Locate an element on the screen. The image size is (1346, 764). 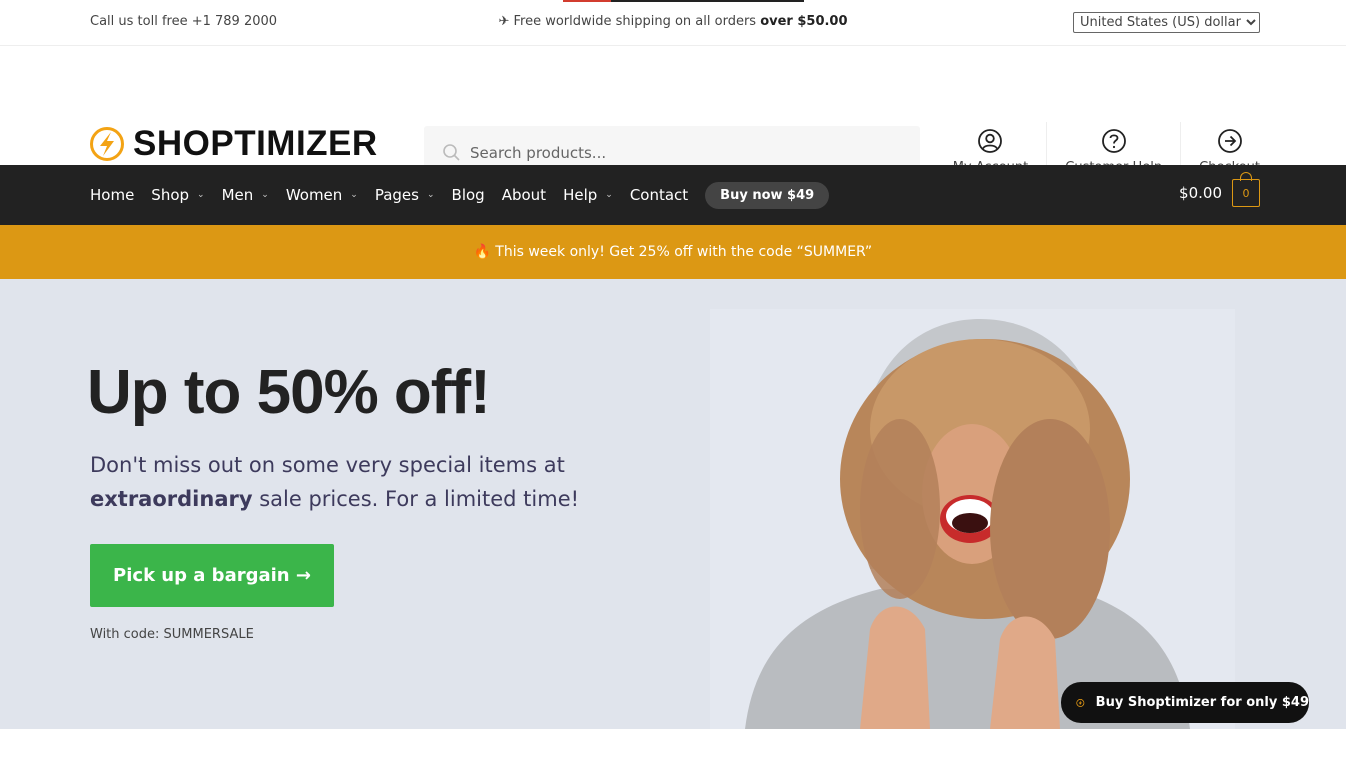
shopping-bag-icon: 0 is located at coordinates (1246, 189).